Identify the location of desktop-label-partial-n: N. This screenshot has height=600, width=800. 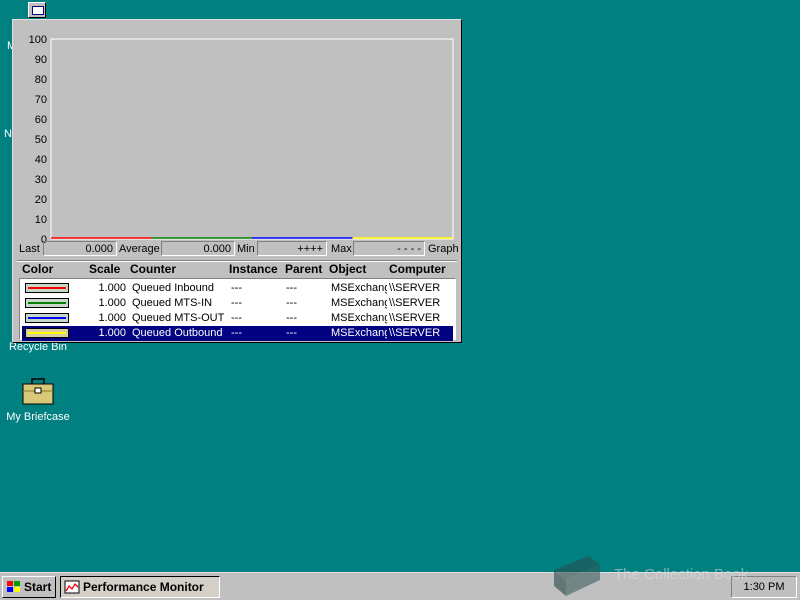
(8, 134).